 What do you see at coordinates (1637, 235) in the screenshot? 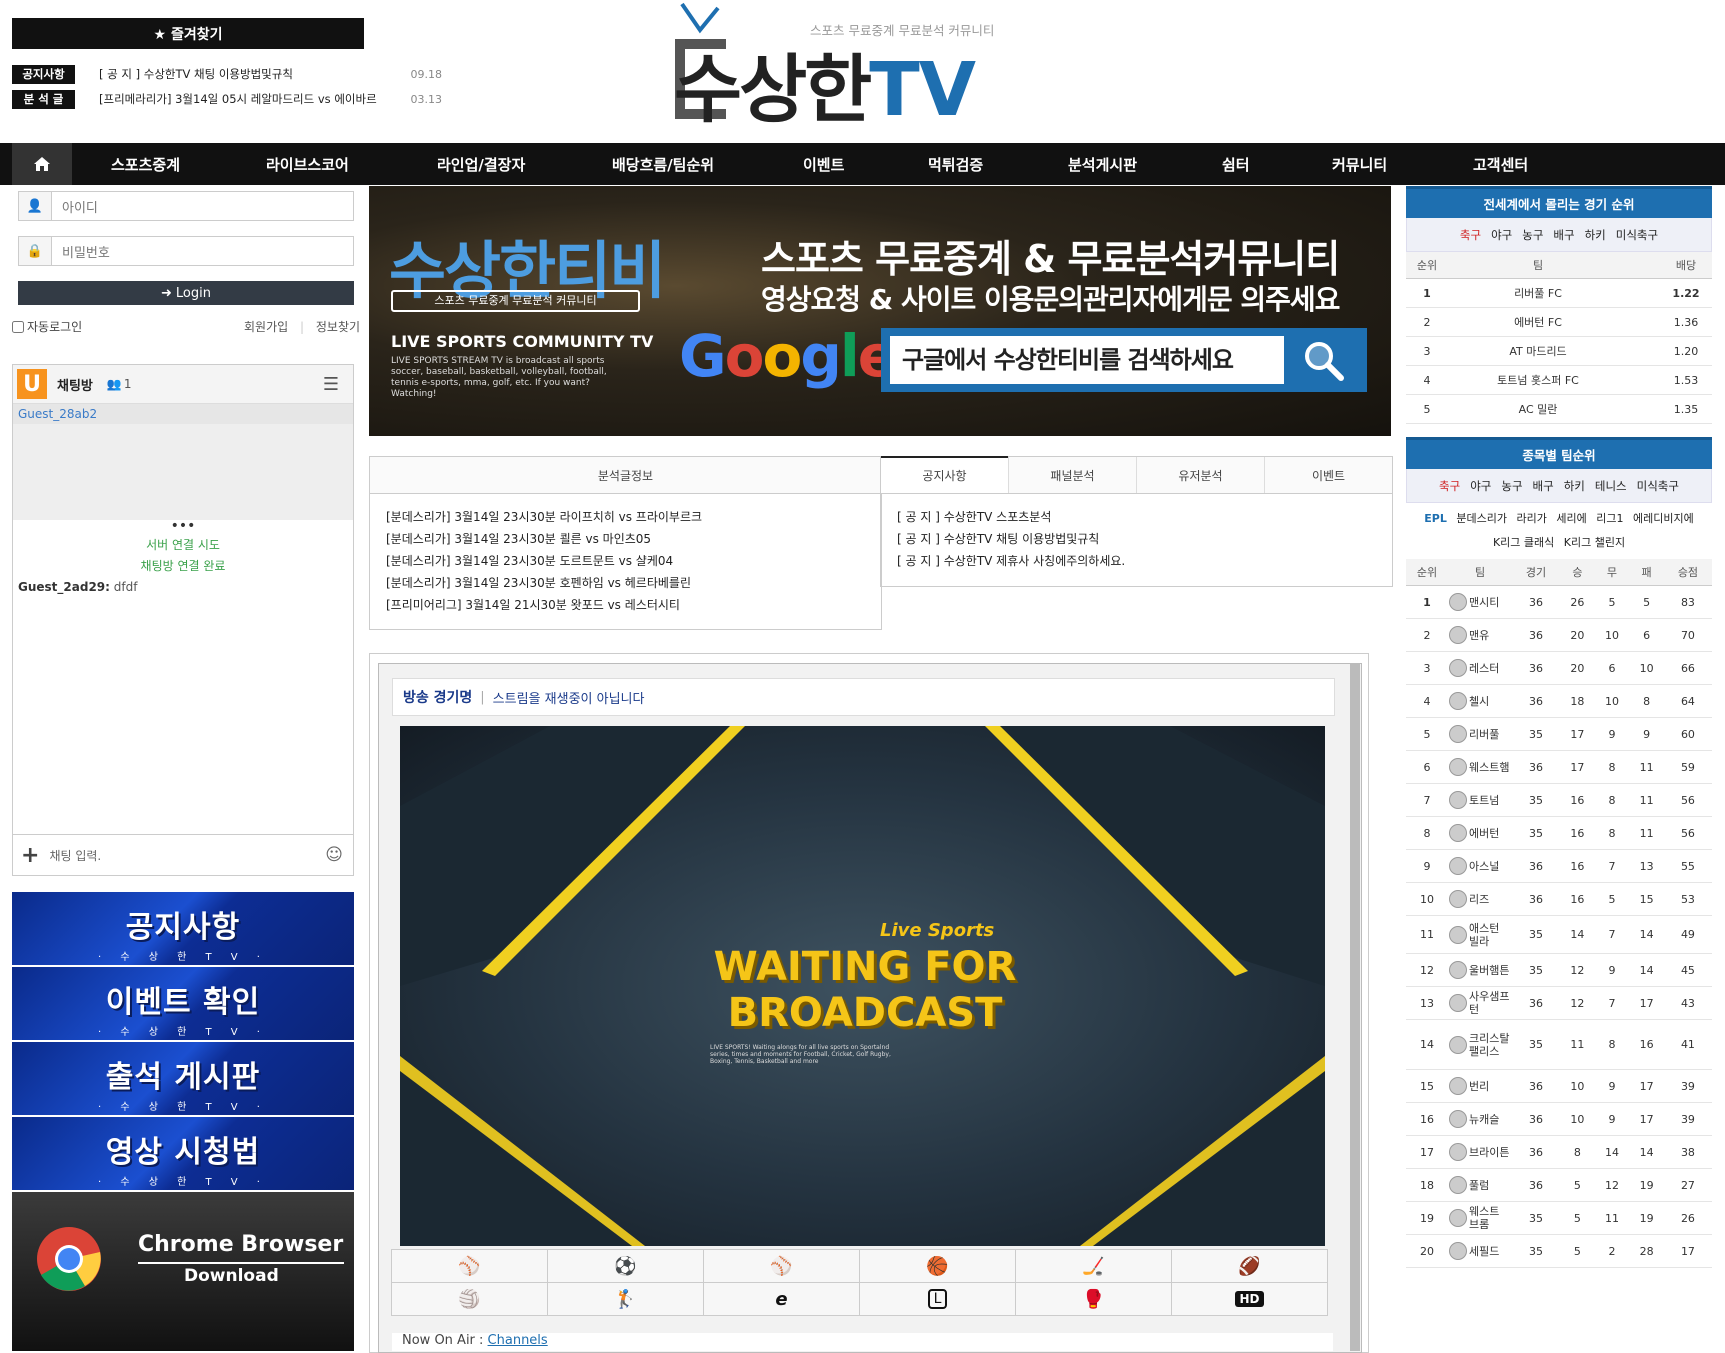
I see `odds-tab-football: 미식축구` at bounding box center [1637, 235].